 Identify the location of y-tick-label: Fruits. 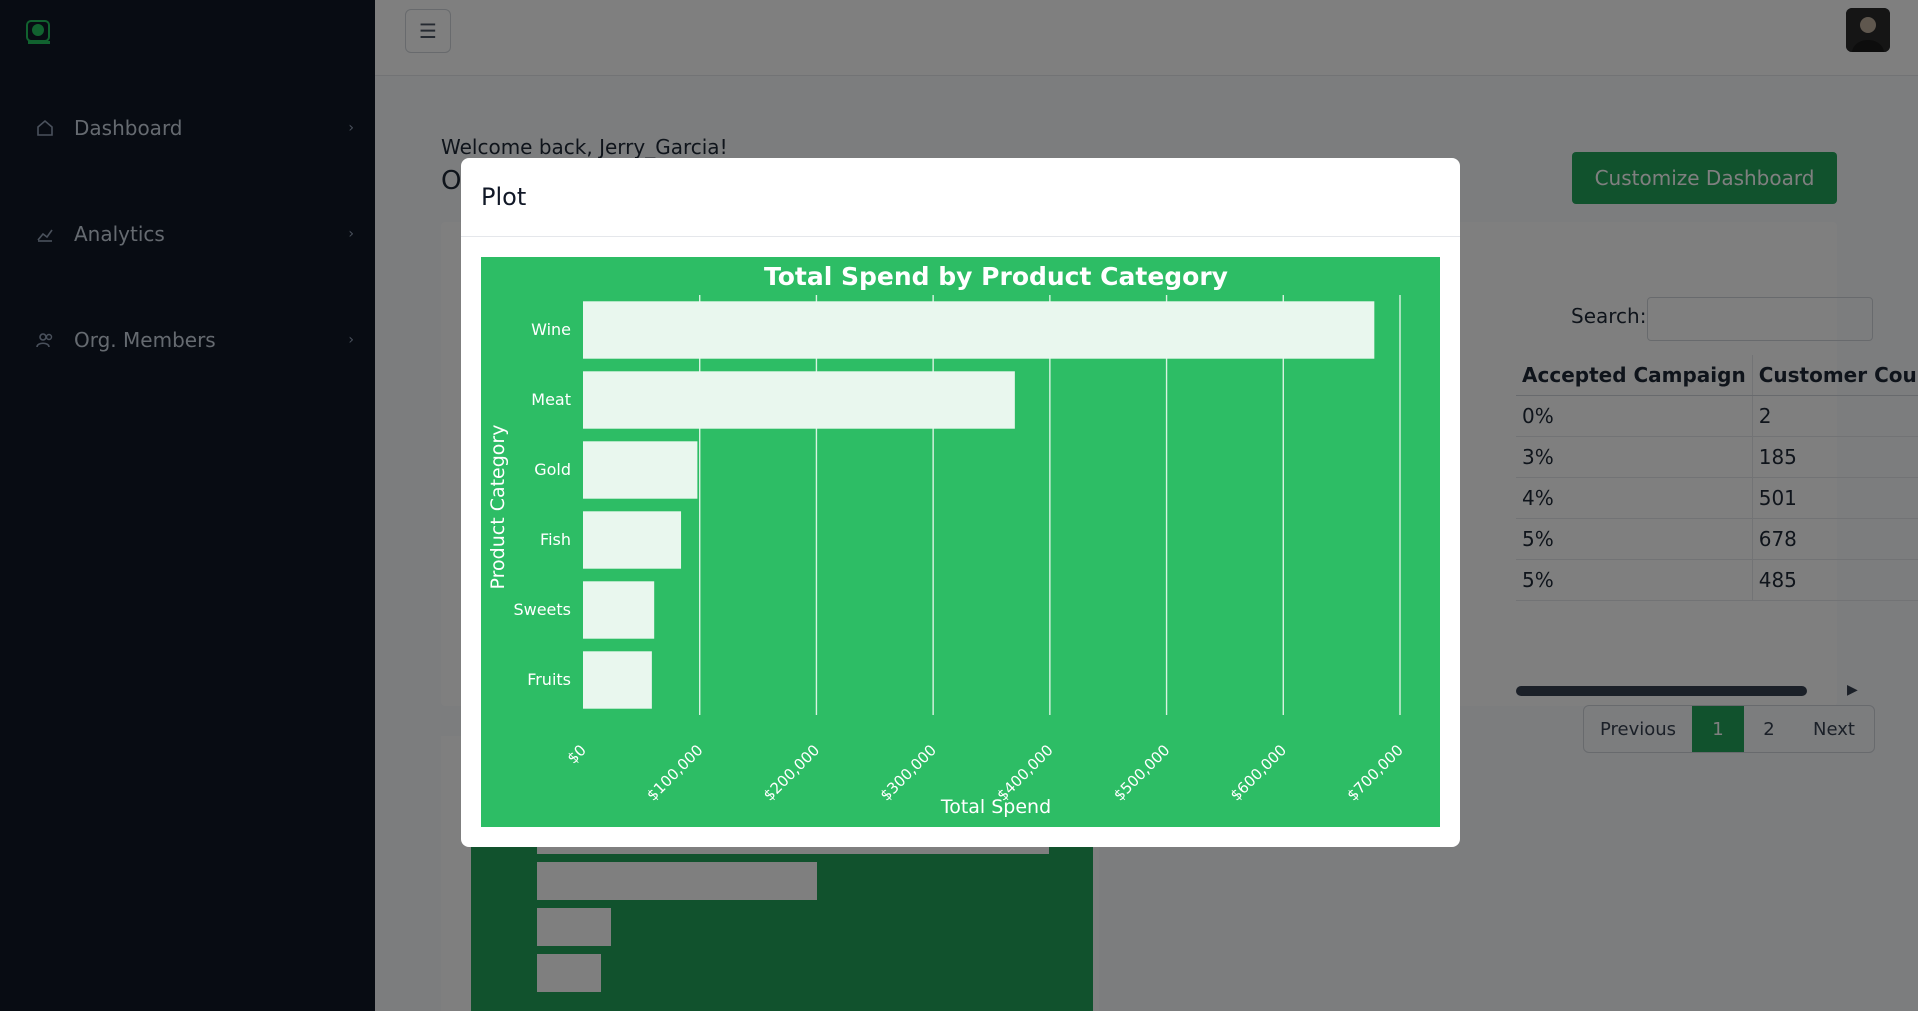
(549, 679).